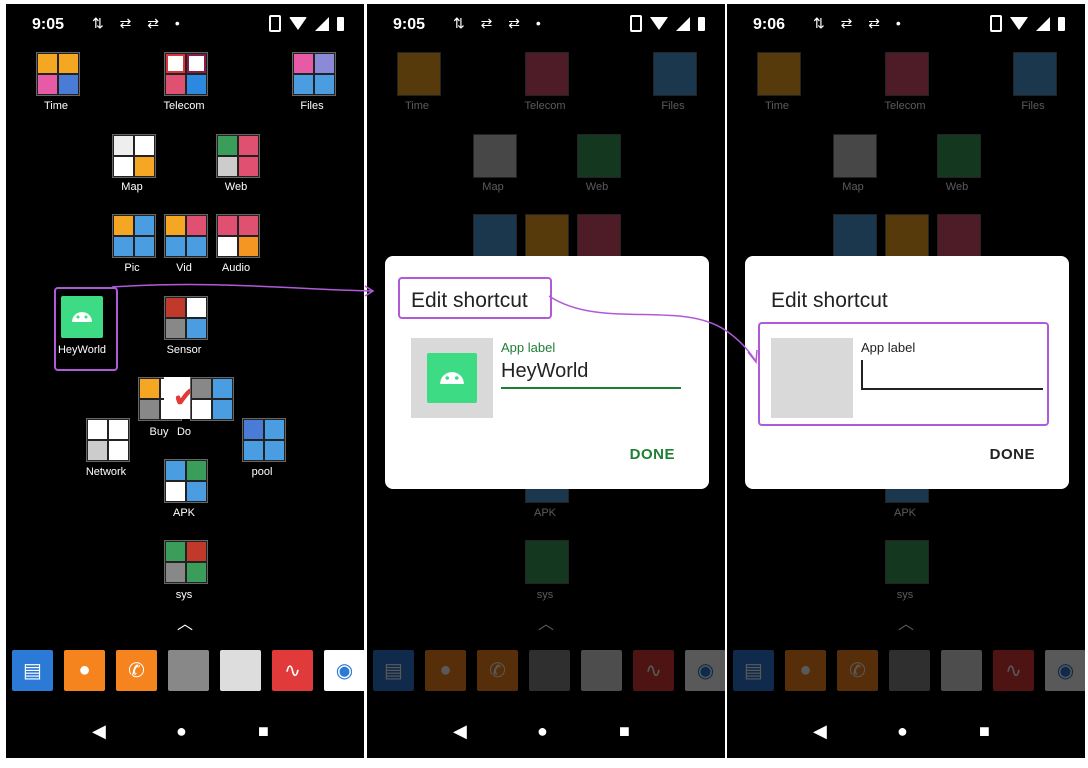  Describe the element at coordinates (236, 268) in the screenshot. I see `folder-label: Audio` at that location.